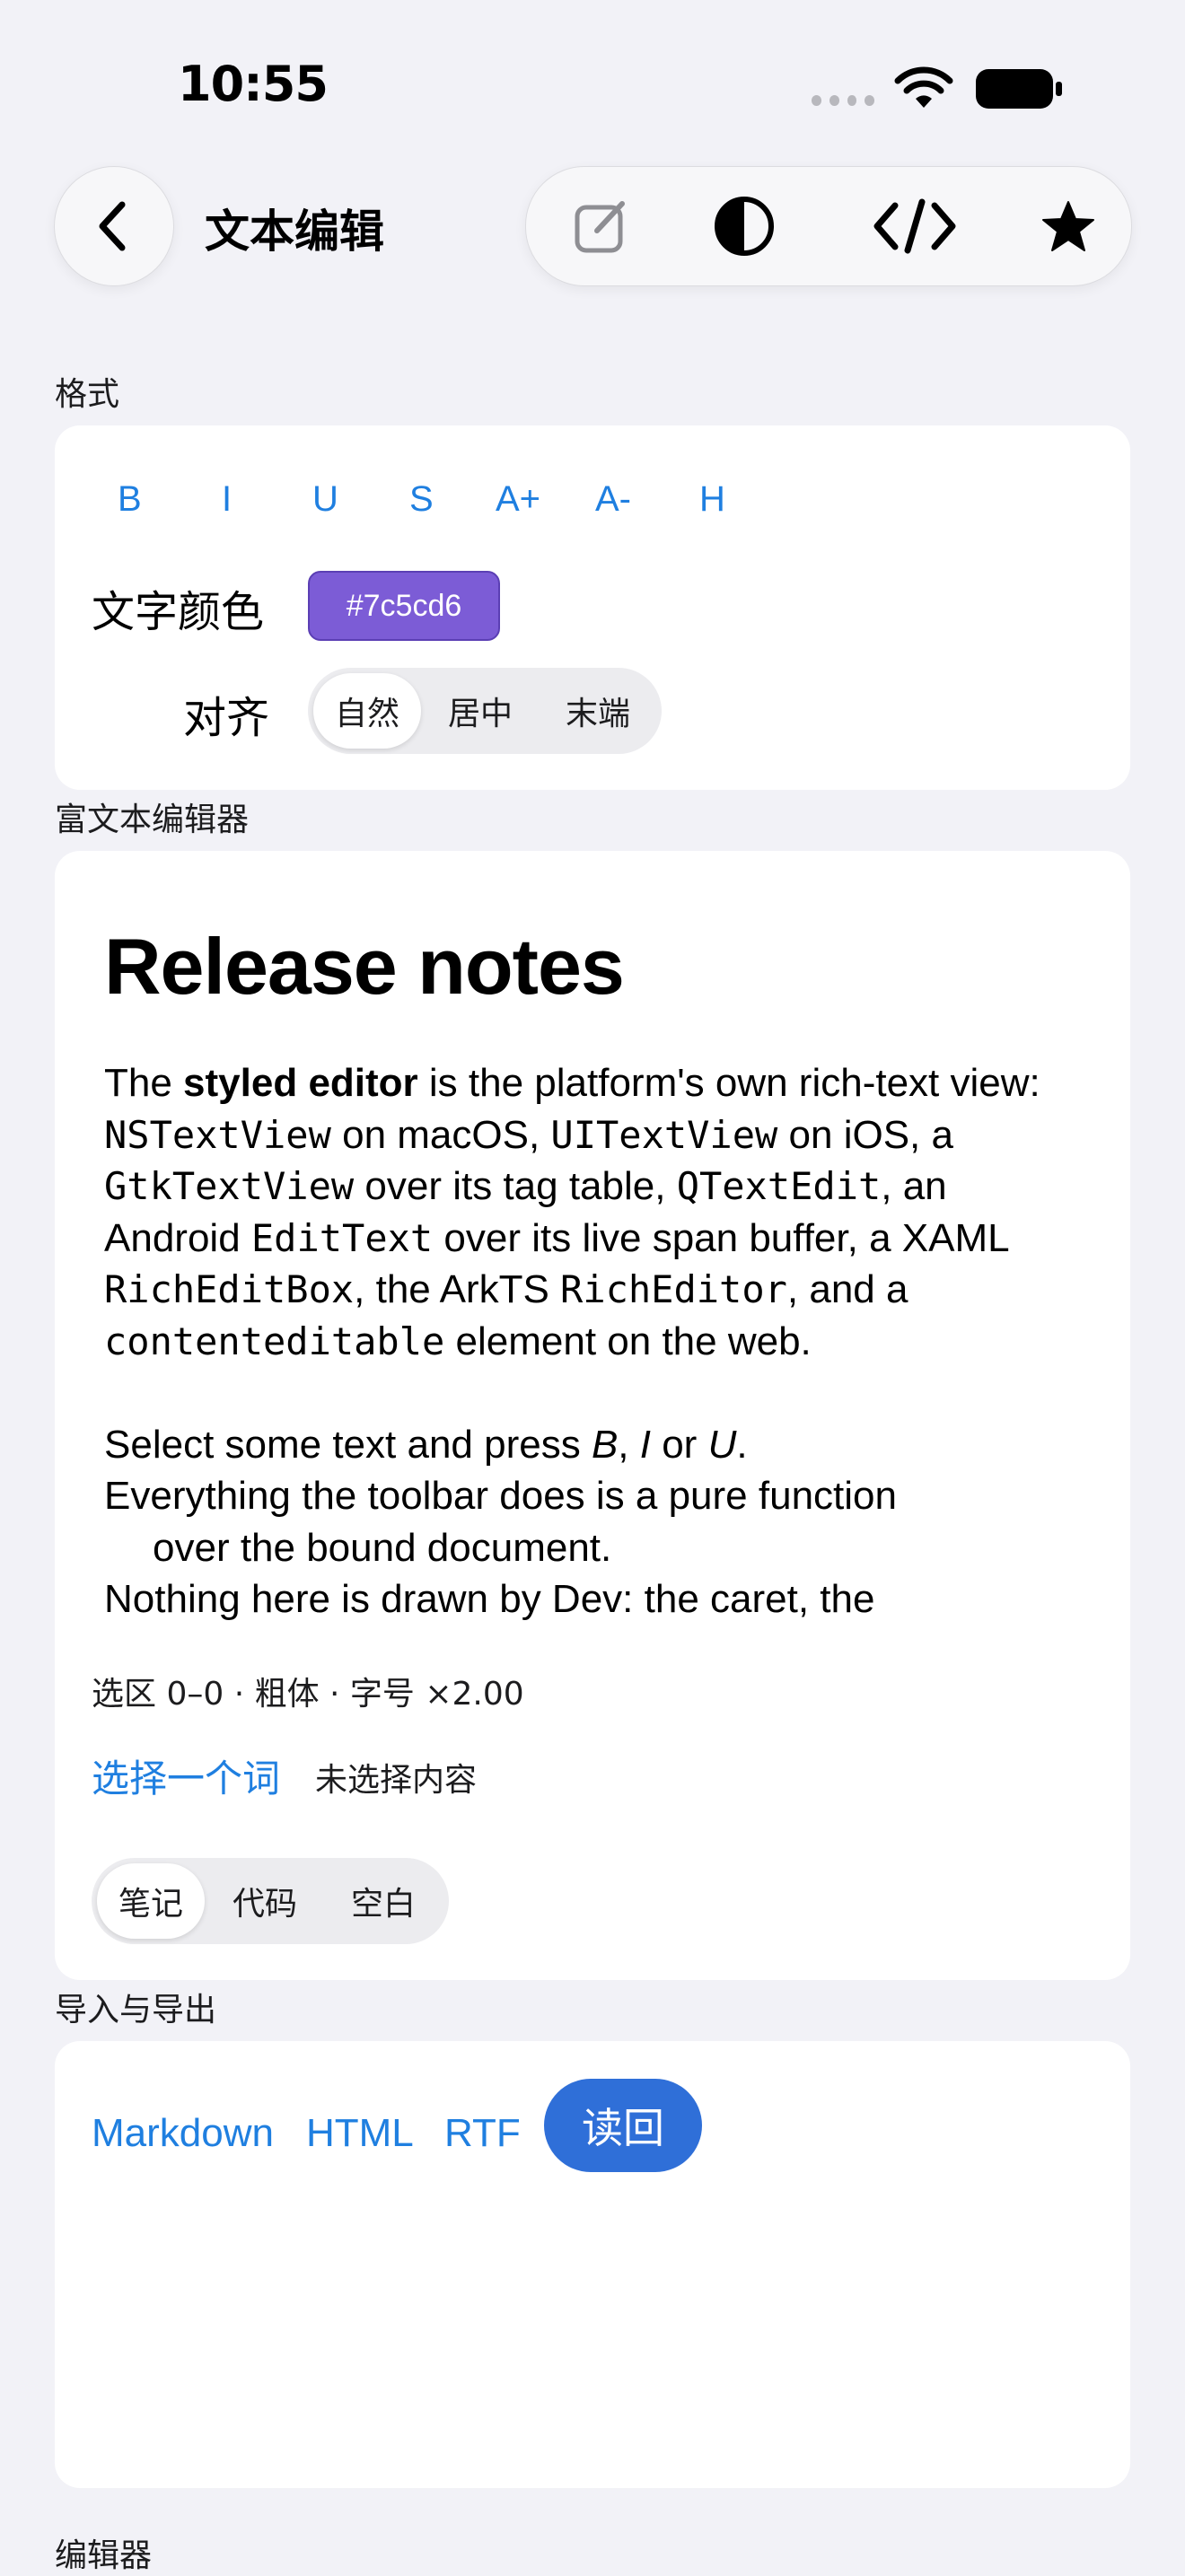 This screenshot has height=2576, width=1185. Describe the element at coordinates (382, 1547) in the screenshot. I see `editor-paragraph: over the bound document.` at that location.